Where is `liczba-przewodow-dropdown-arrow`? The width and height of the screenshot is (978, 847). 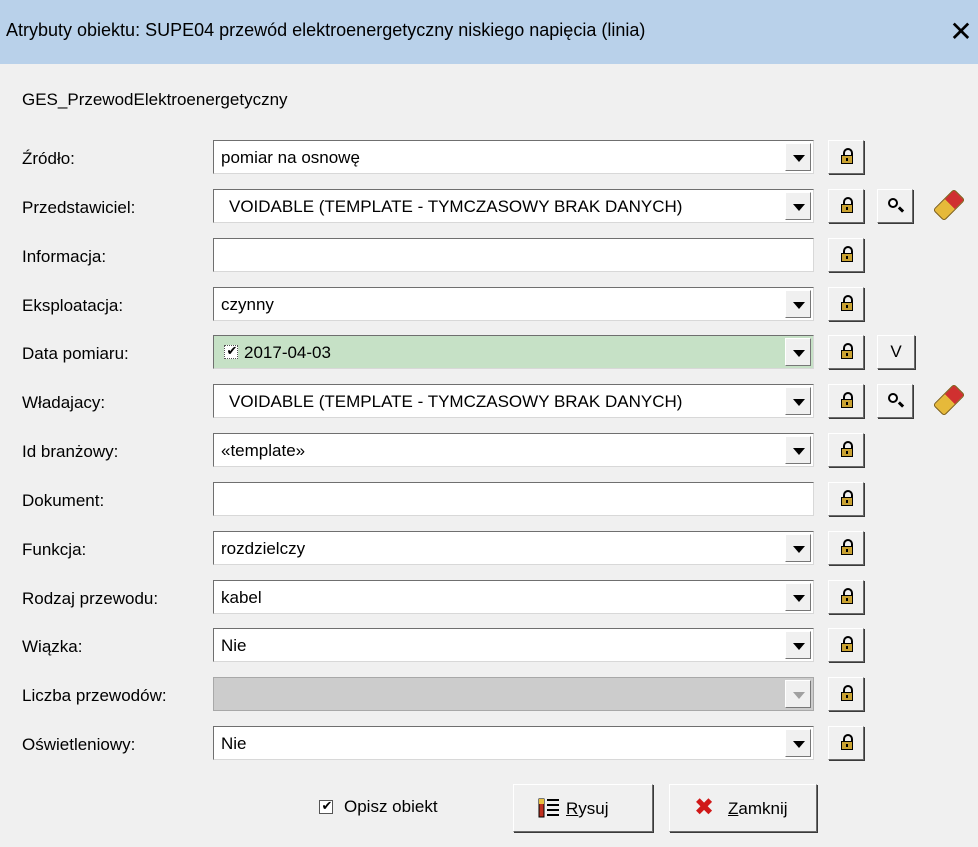
liczba-przewodow-dropdown-arrow is located at coordinates (798, 694).